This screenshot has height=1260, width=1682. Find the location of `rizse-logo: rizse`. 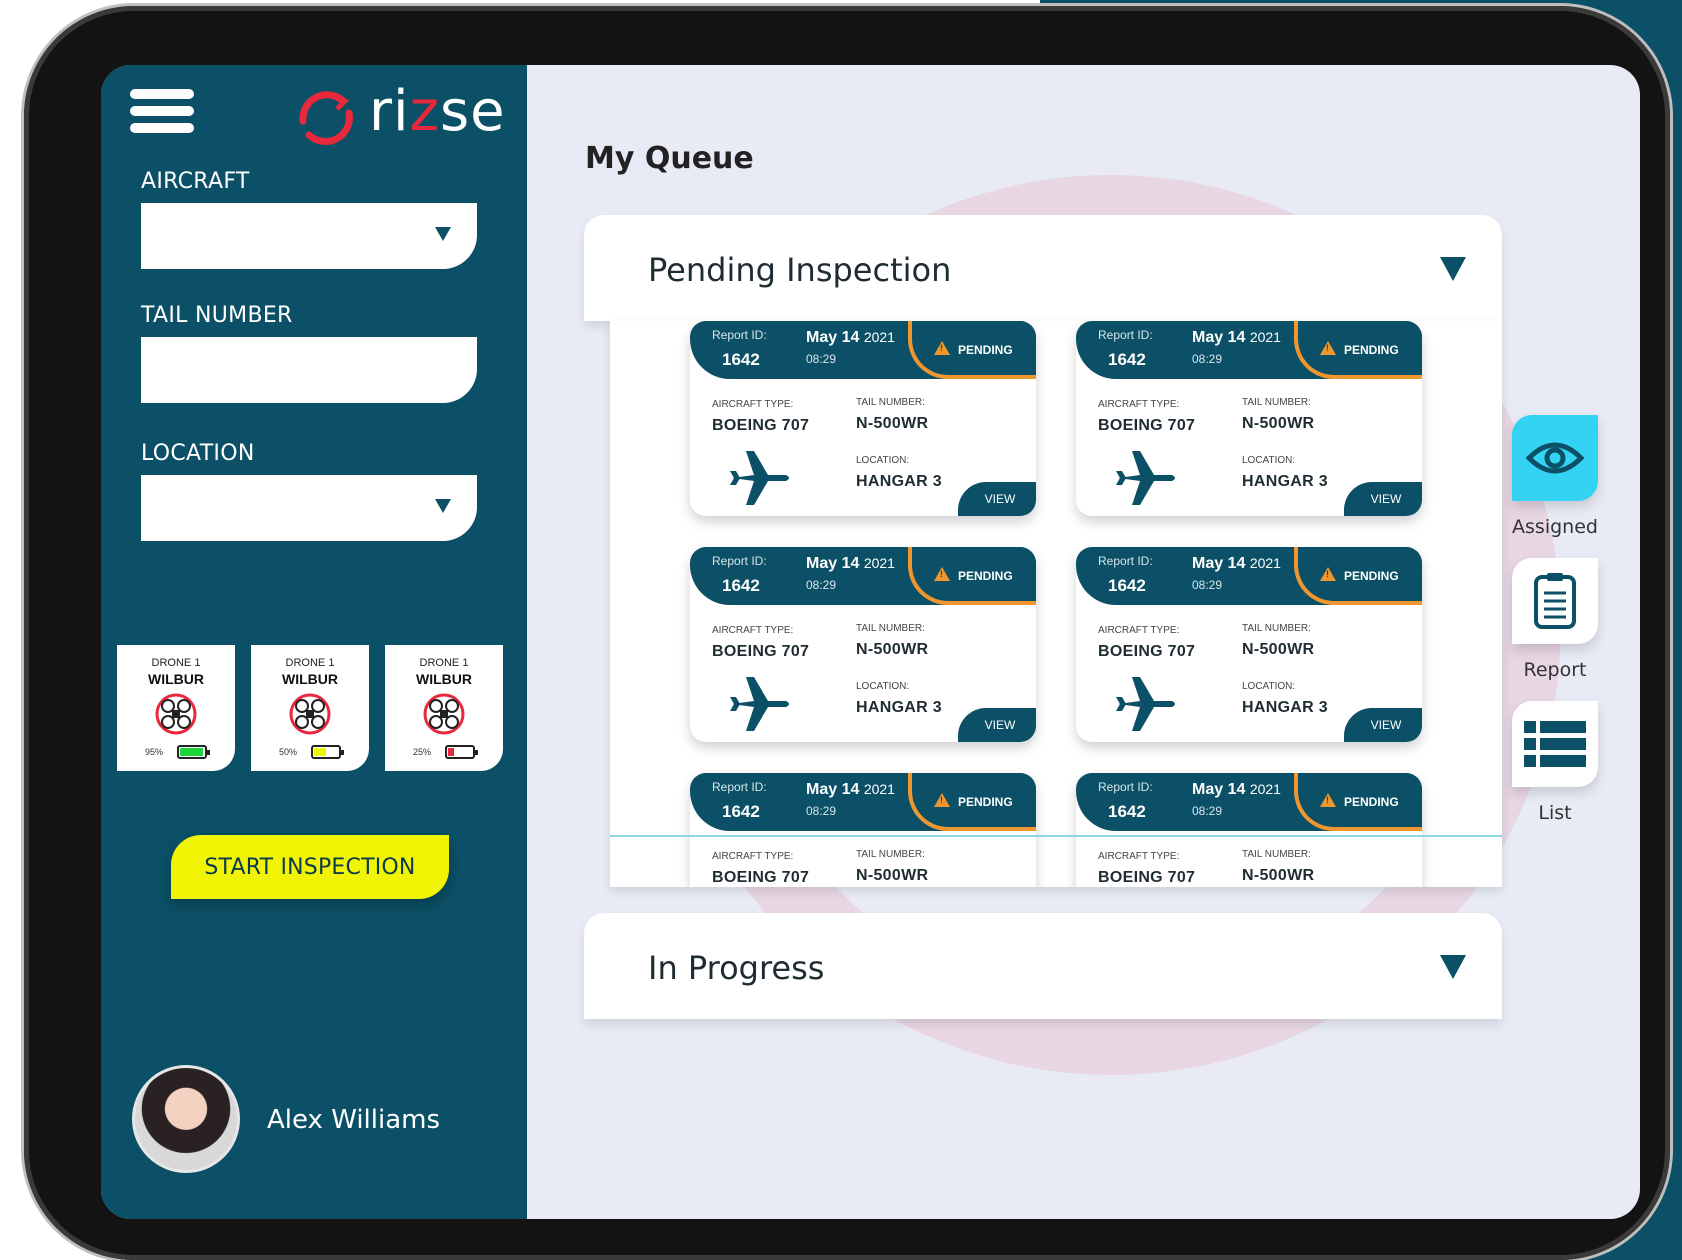

rizse-logo: rizse is located at coordinates (416, 117).